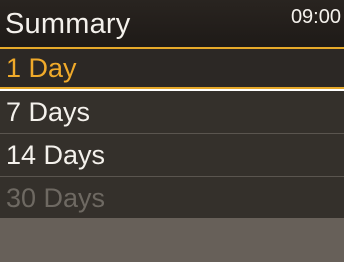 The height and width of the screenshot is (262, 344). I want to click on menu-item-label: 7 Days, so click(48, 112).